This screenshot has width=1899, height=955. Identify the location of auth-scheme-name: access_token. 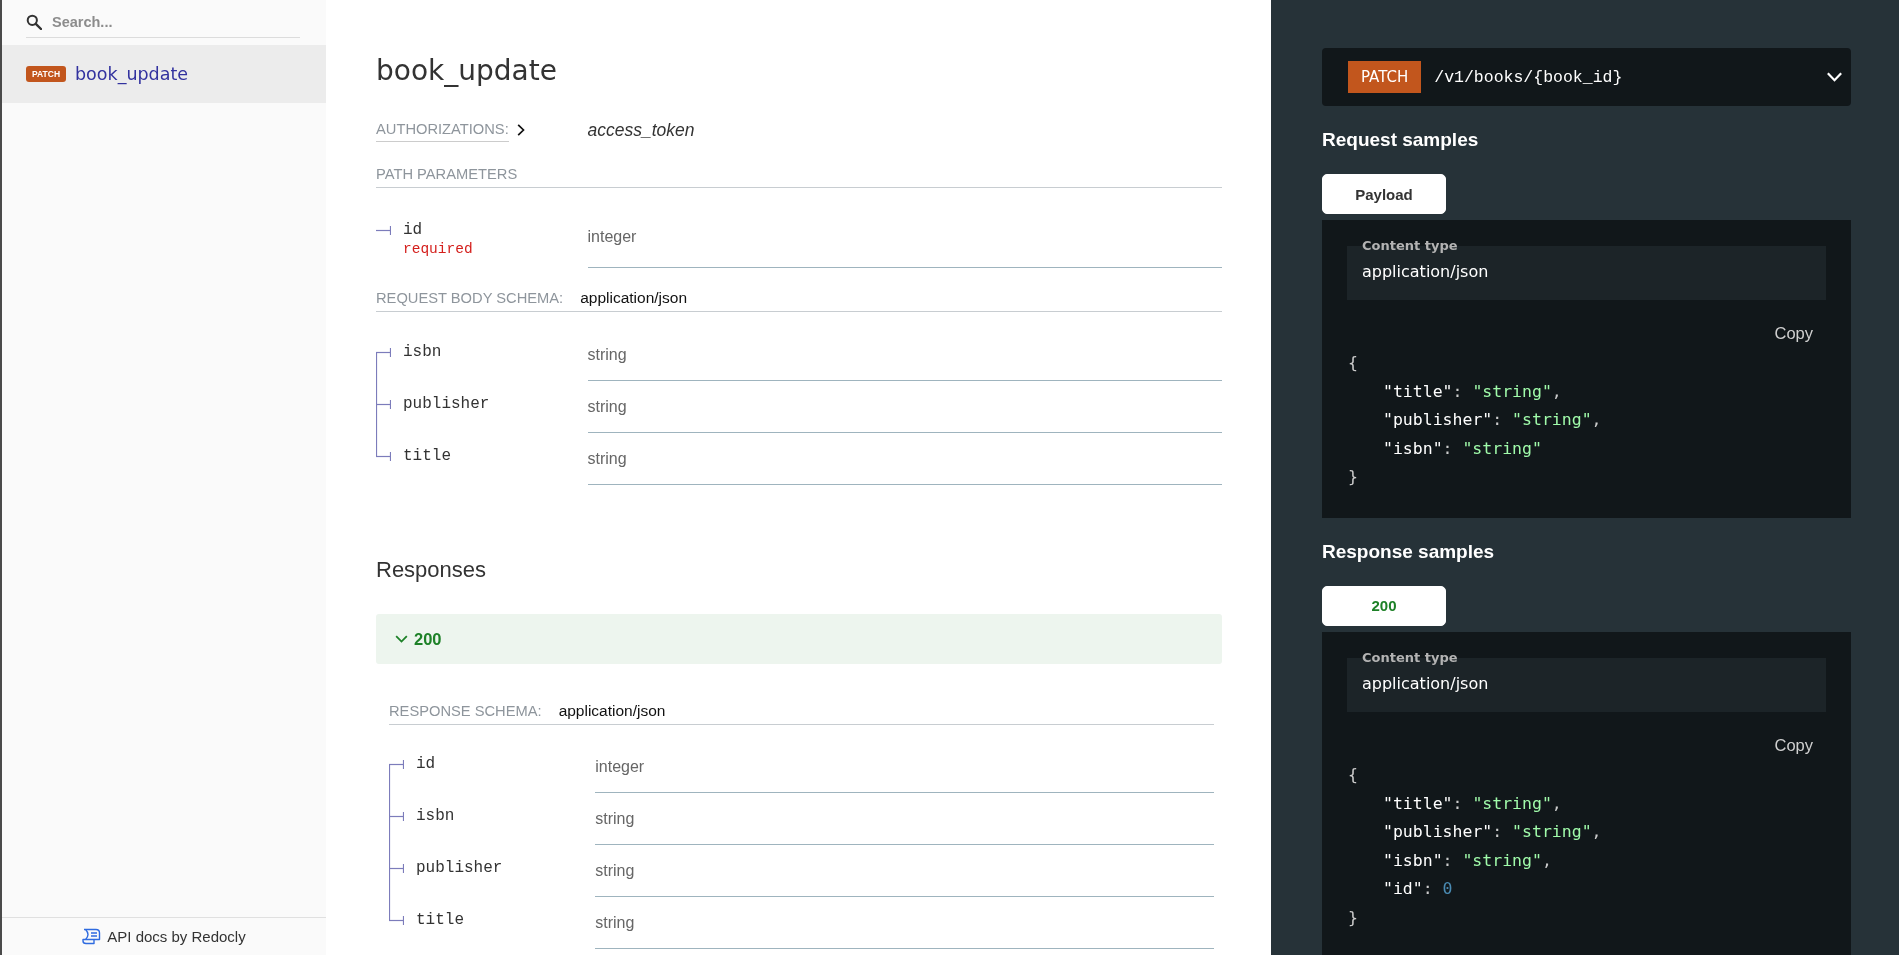
(641, 130).